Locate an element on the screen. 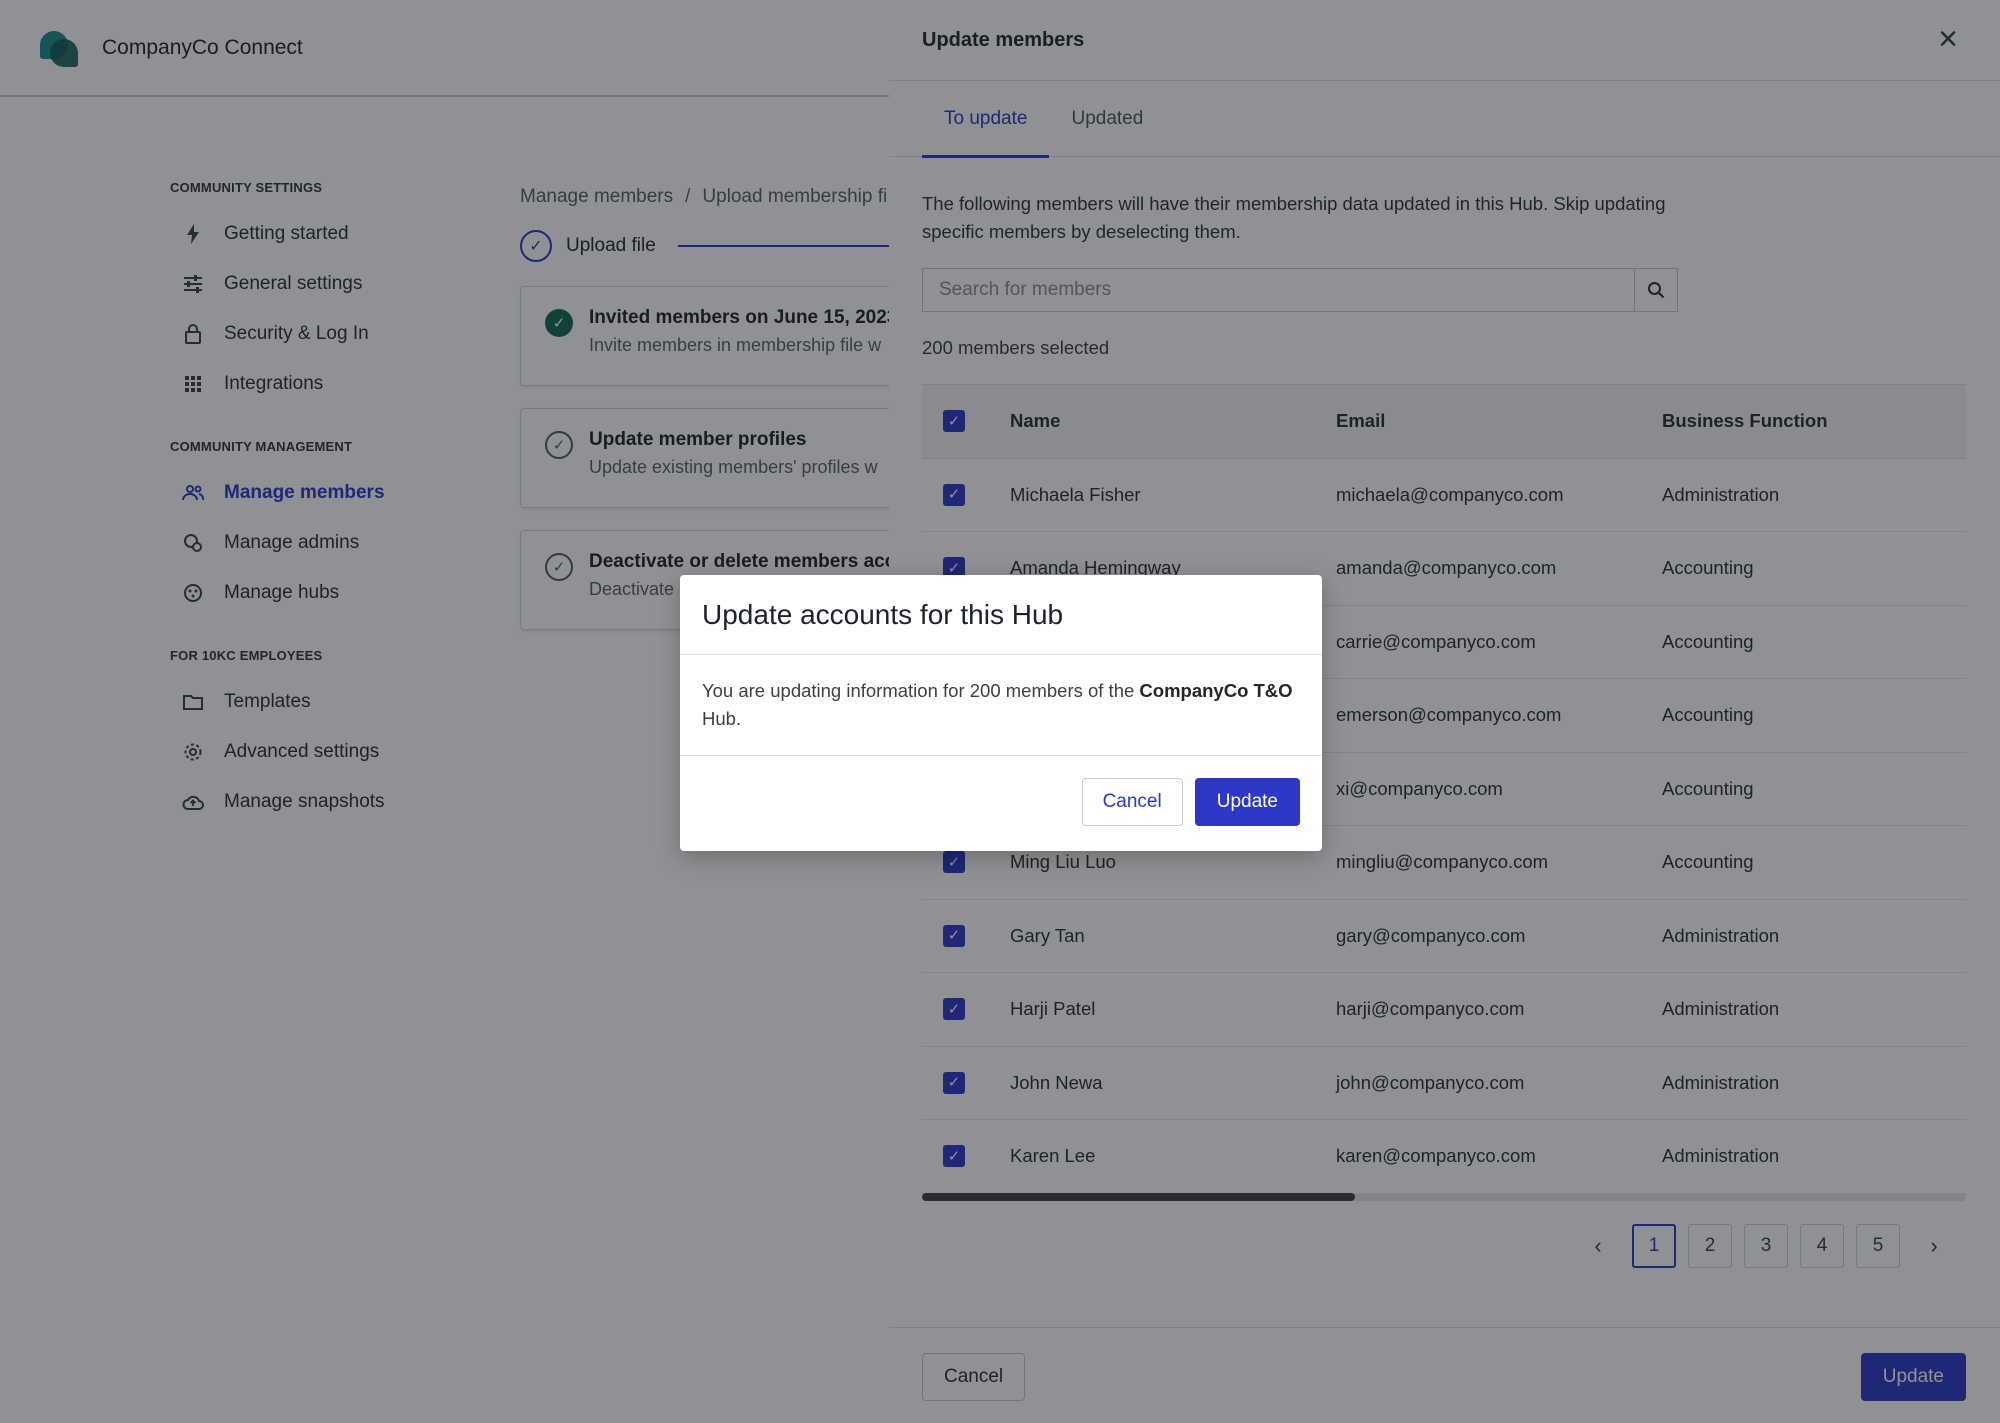 The width and height of the screenshot is (2000, 1423). dialog-body-suffix: Hub. is located at coordinates (722, 718).